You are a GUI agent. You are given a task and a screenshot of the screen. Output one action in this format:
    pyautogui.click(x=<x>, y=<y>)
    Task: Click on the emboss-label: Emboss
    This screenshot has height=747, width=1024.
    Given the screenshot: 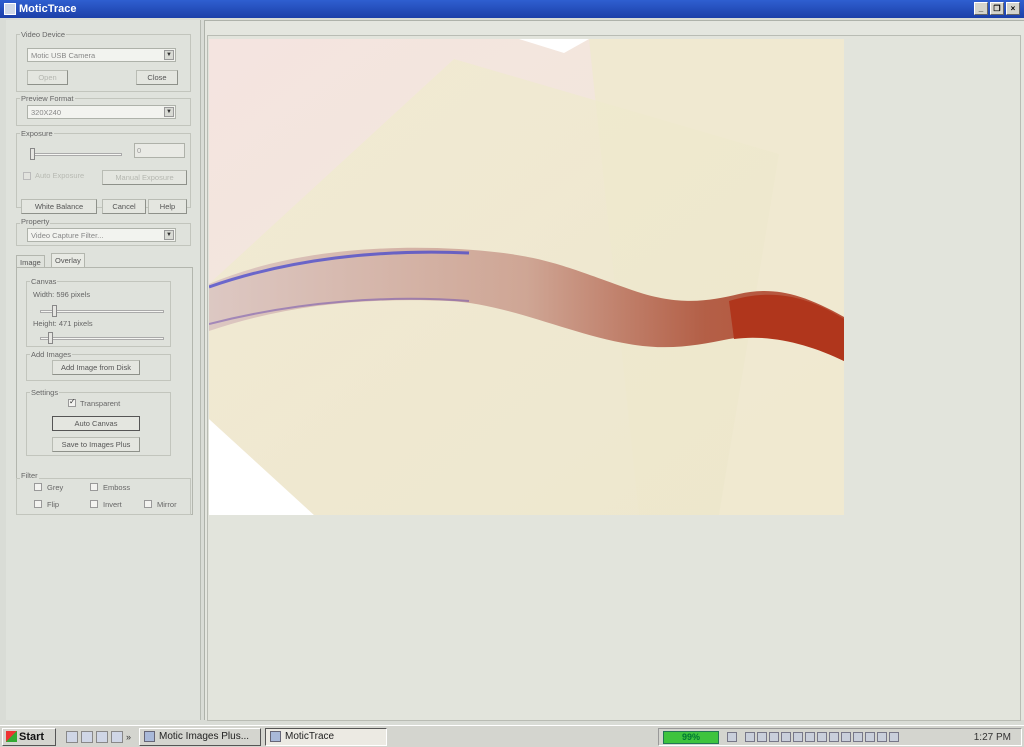 What is the action you would take?
    pyautogui.click(x=117, y=487)
    